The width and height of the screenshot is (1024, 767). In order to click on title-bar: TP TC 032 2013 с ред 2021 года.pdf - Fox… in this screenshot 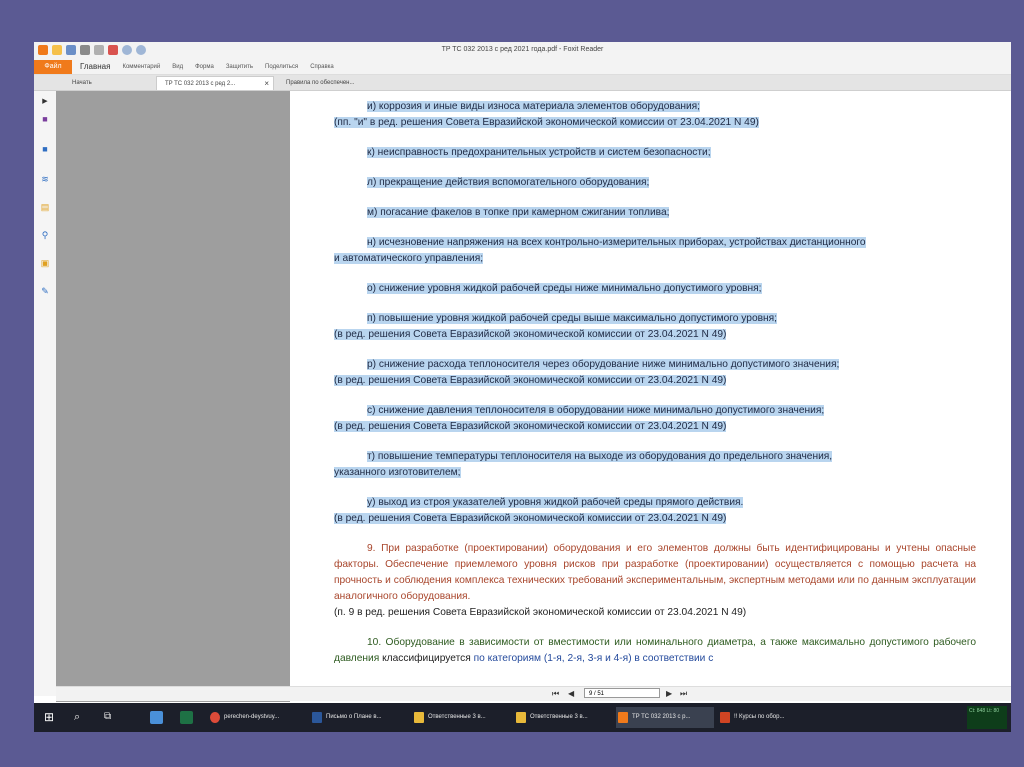, I will do `click(522, 51)`.